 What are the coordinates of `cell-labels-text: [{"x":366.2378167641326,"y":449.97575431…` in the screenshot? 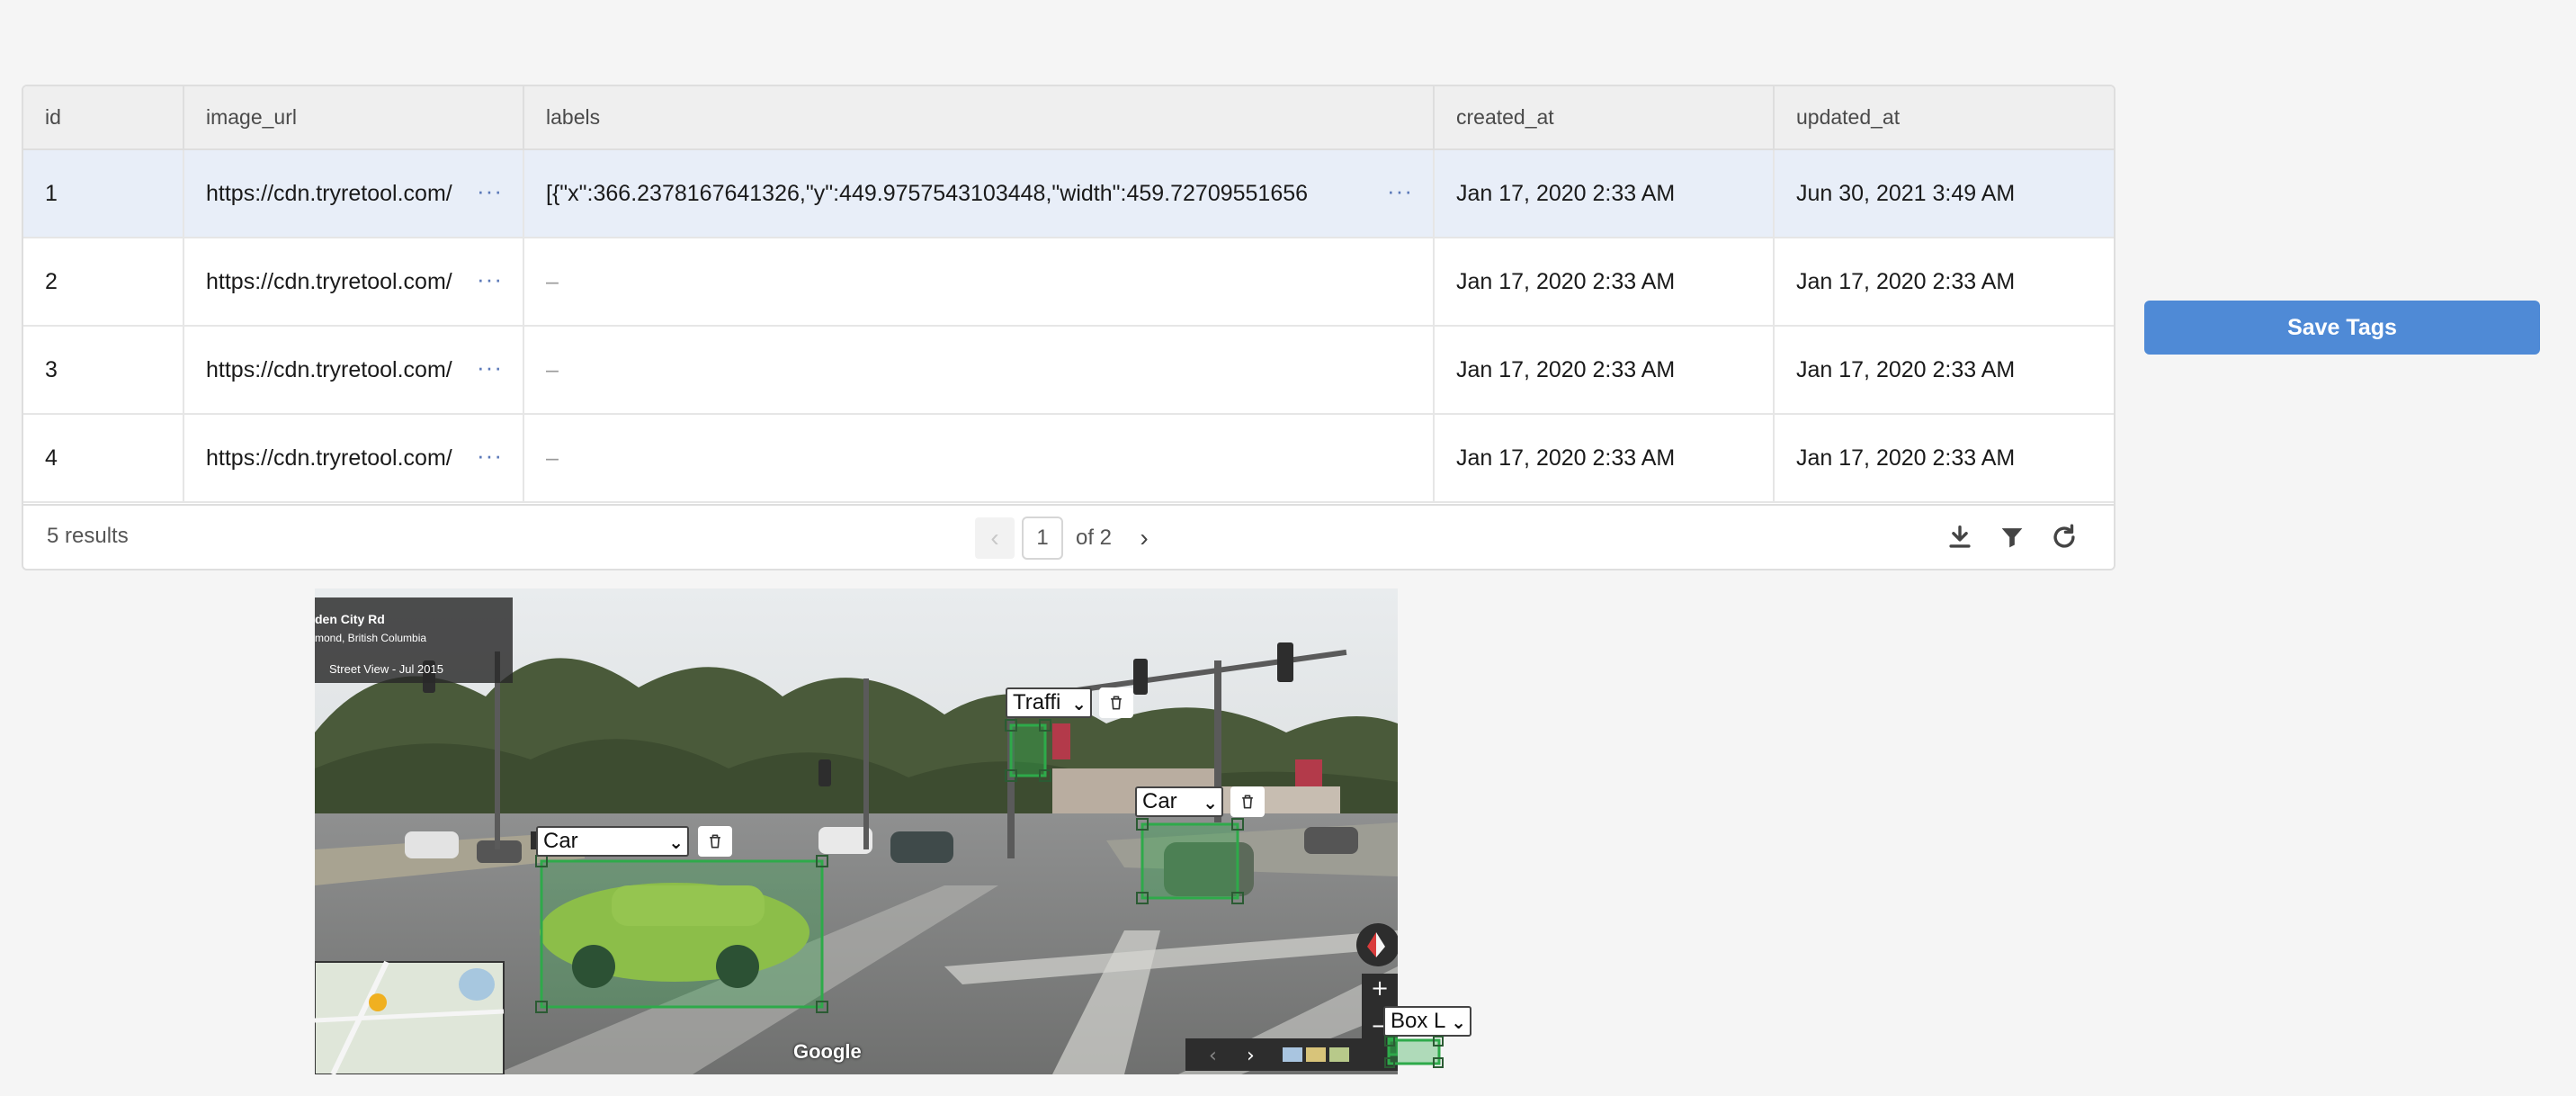 It's located at (927, 193).